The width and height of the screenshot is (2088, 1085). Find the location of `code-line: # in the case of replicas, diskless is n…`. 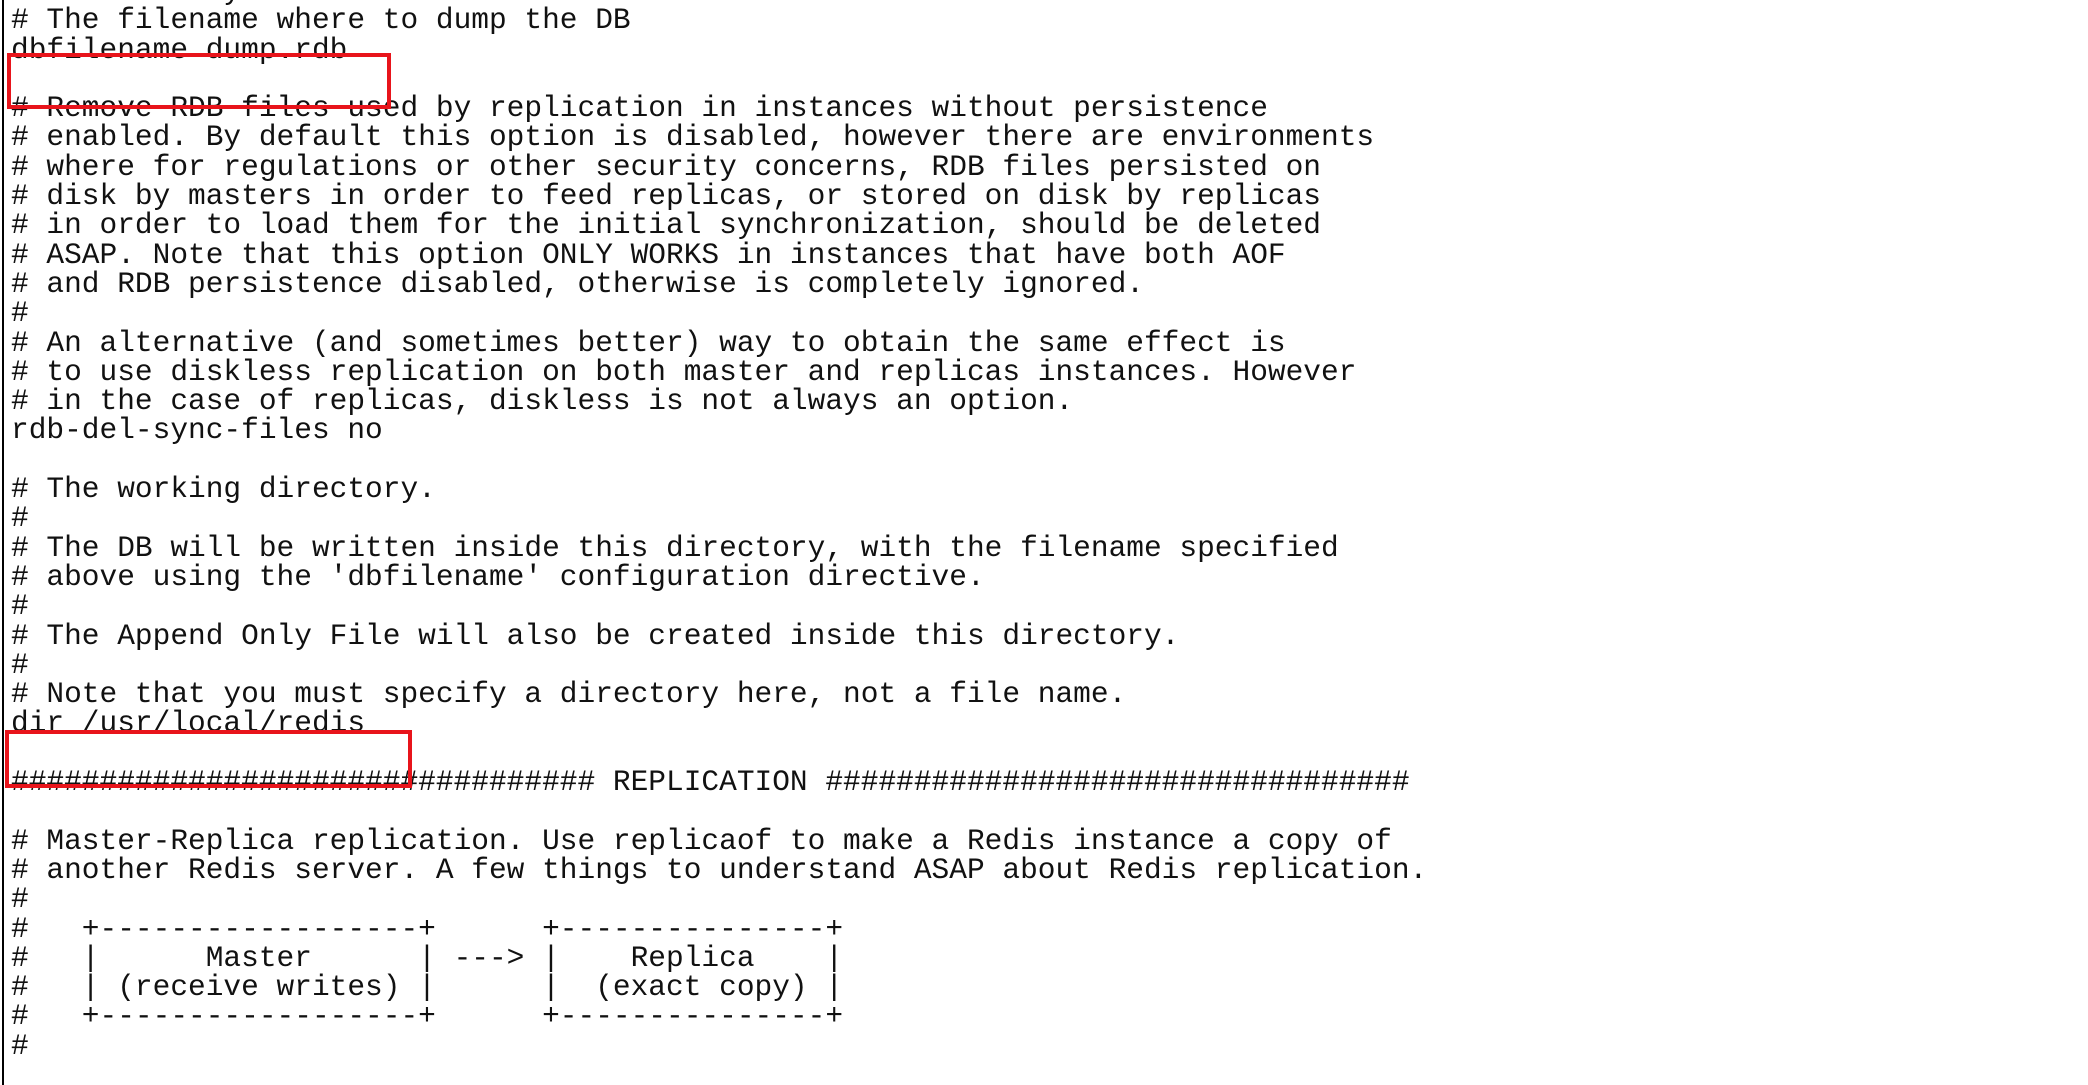

code-line: # in the case of replicas, diskless is n… is located at coordinates (542, 401).